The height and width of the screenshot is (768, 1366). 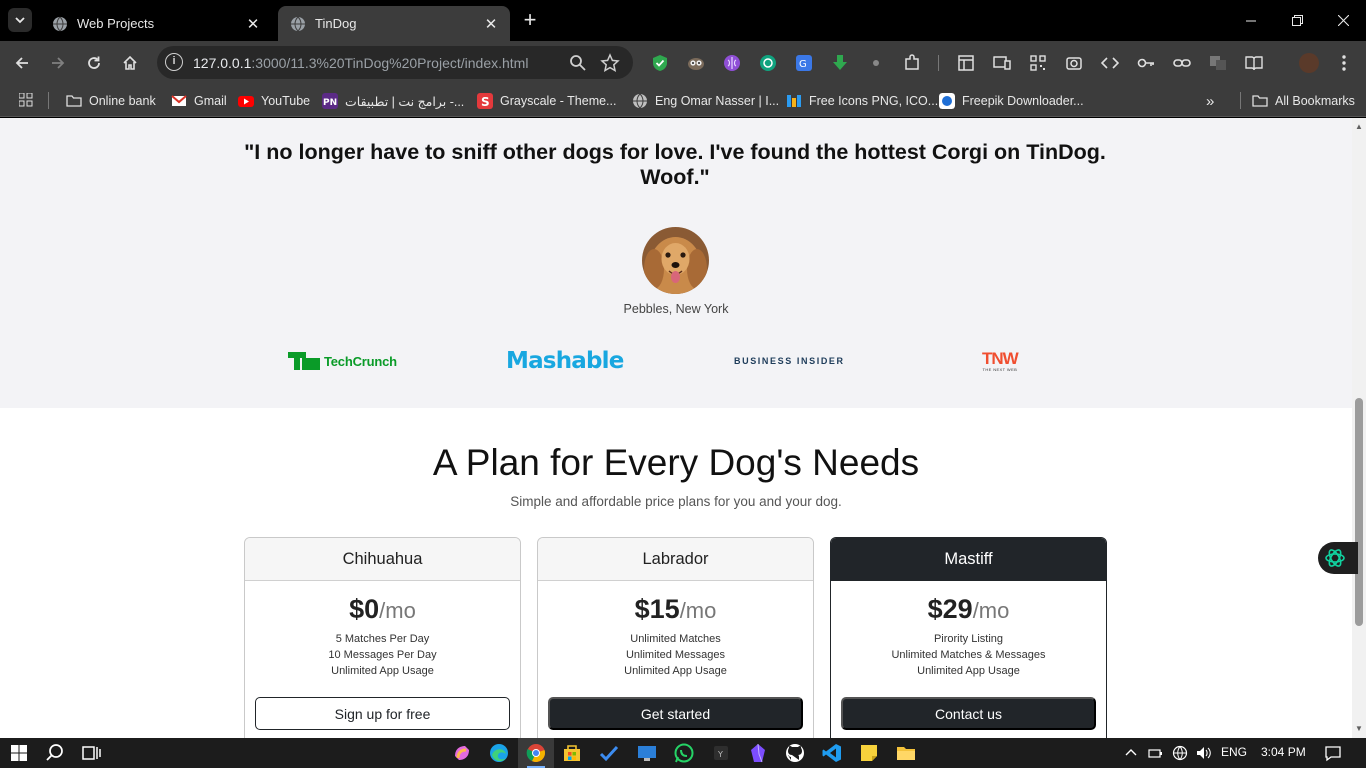 I want to click on vscode-icon, so click(x=832, y=753).